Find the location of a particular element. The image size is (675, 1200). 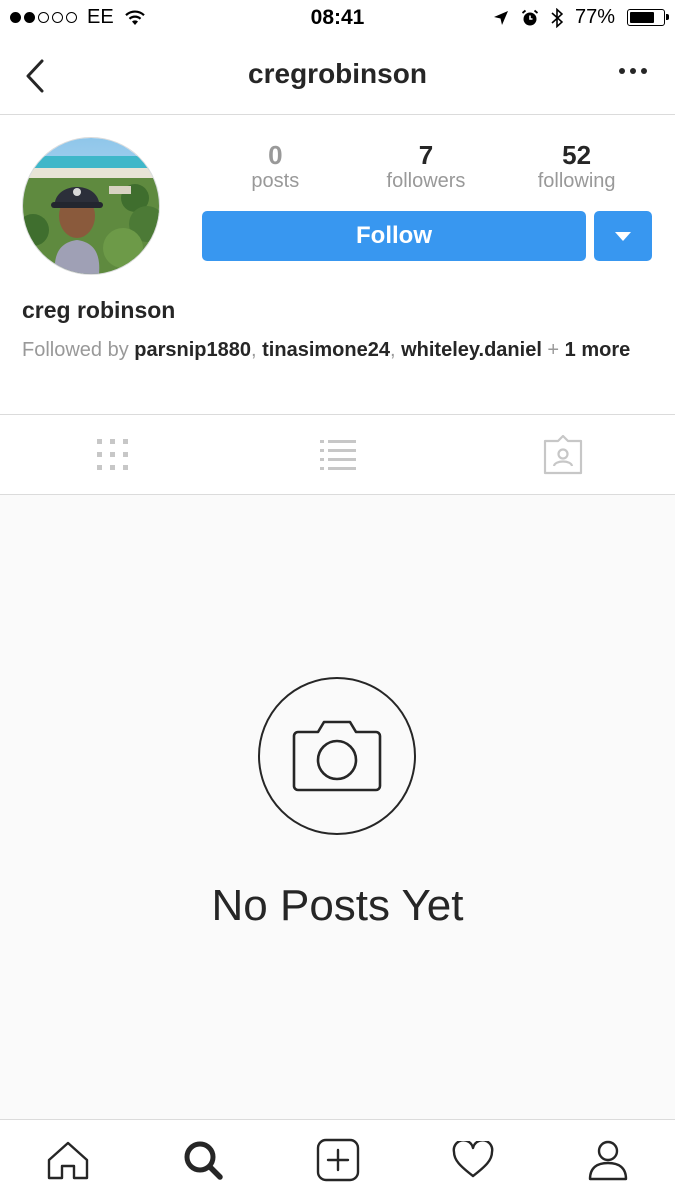

more-options-button is located at coordinates (633, 71).